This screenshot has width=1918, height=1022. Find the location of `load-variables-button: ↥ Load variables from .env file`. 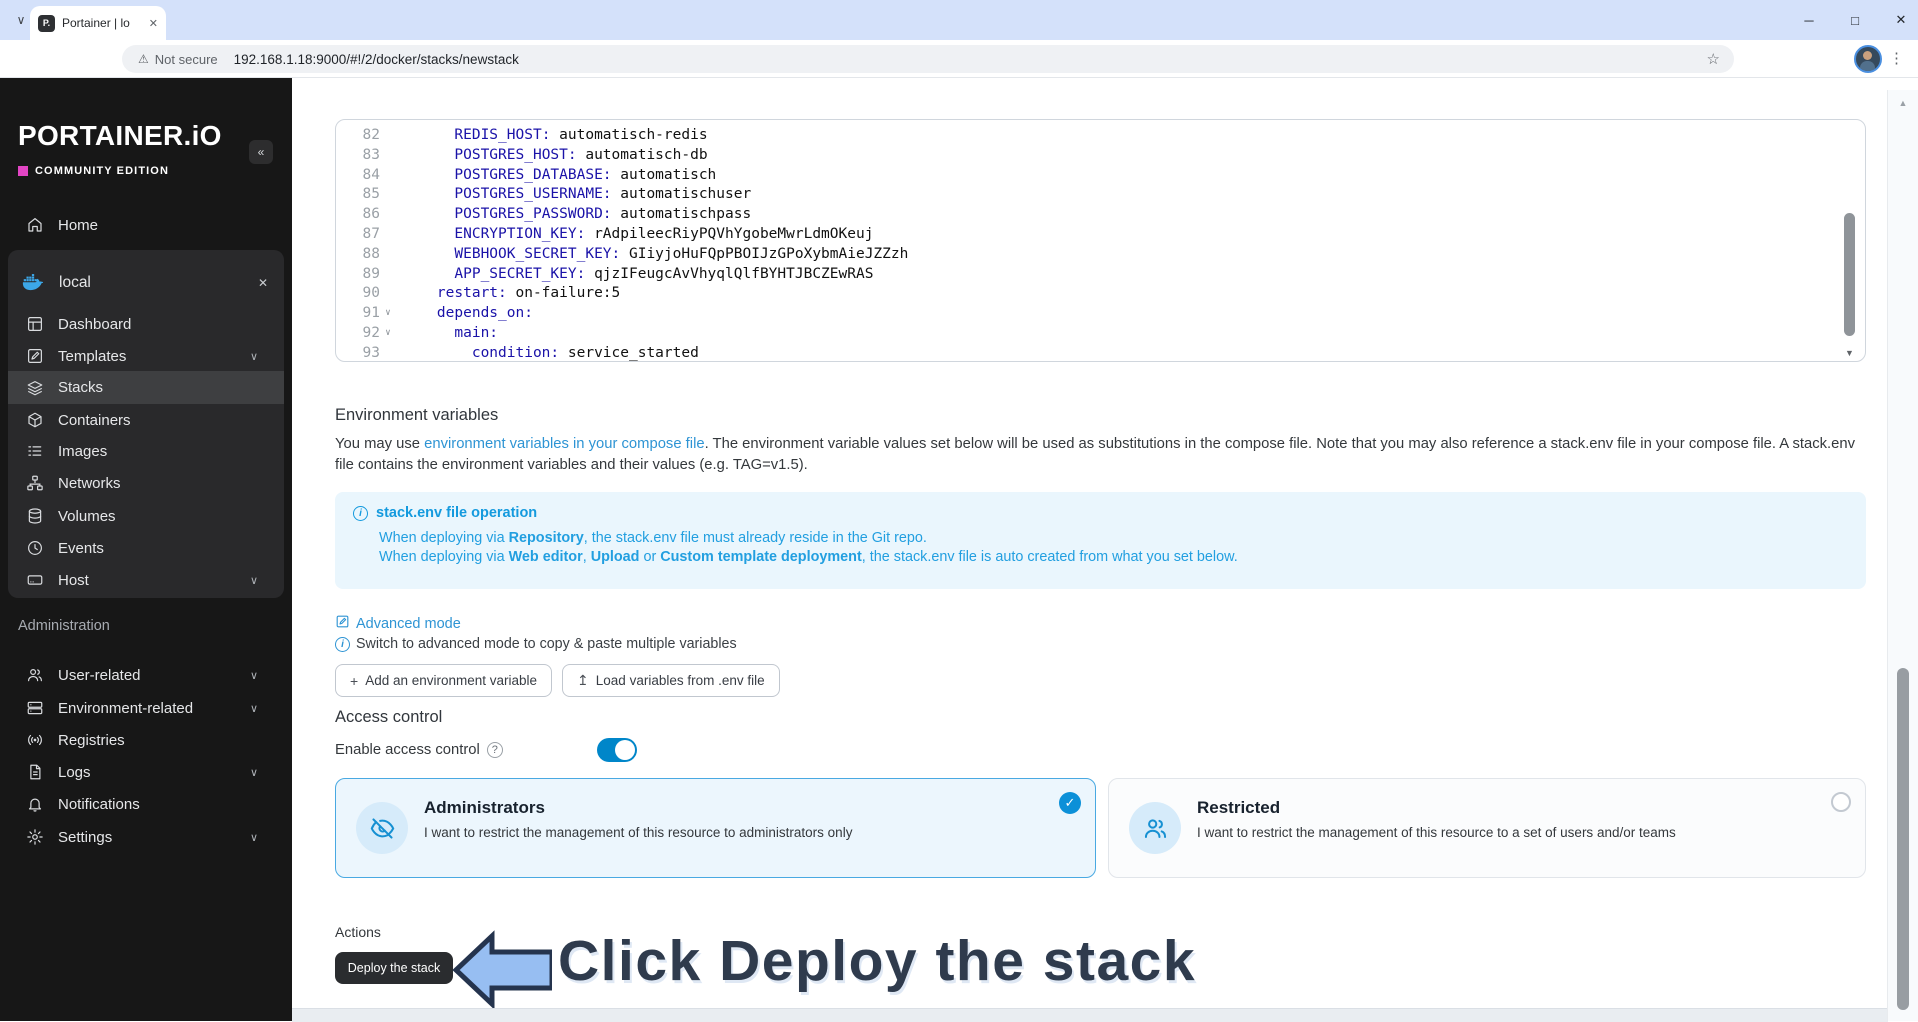

load-variables-button: ↥ Load variables from .env file is located at coordinates (671, 680).